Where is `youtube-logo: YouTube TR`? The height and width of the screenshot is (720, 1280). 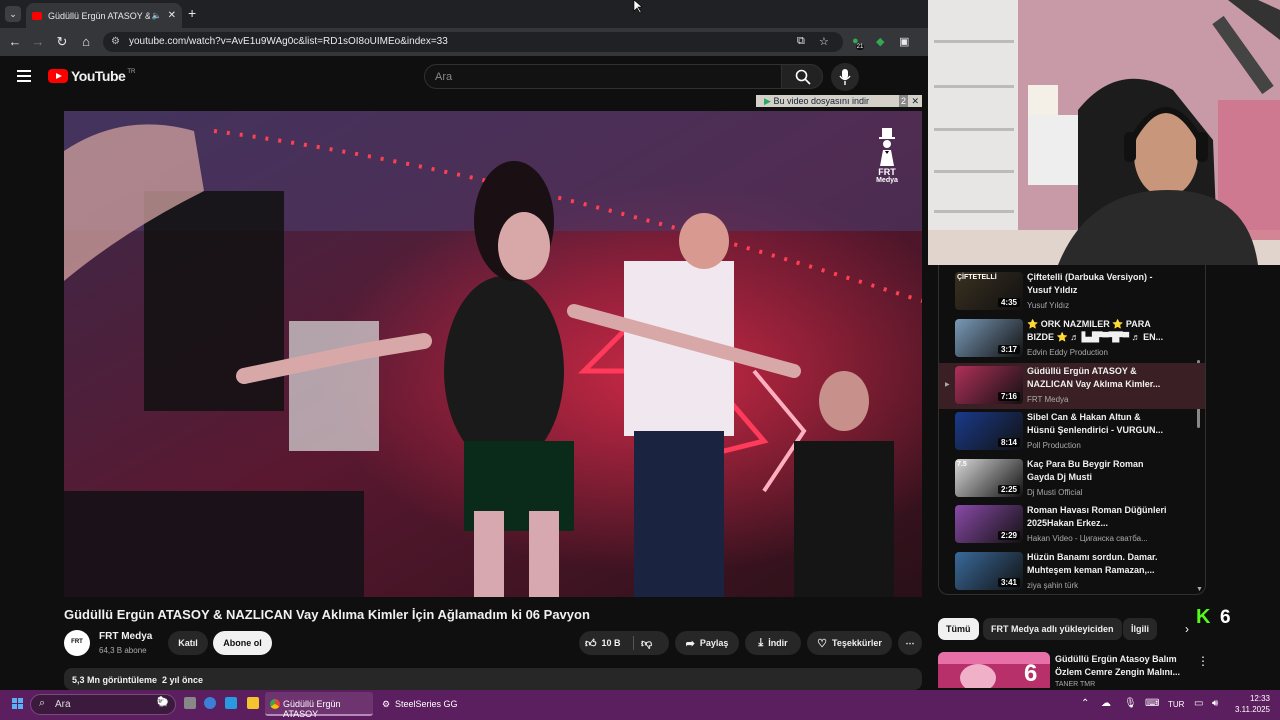 youtube-logo: YouTube TR is located at coordinates (91, 76).